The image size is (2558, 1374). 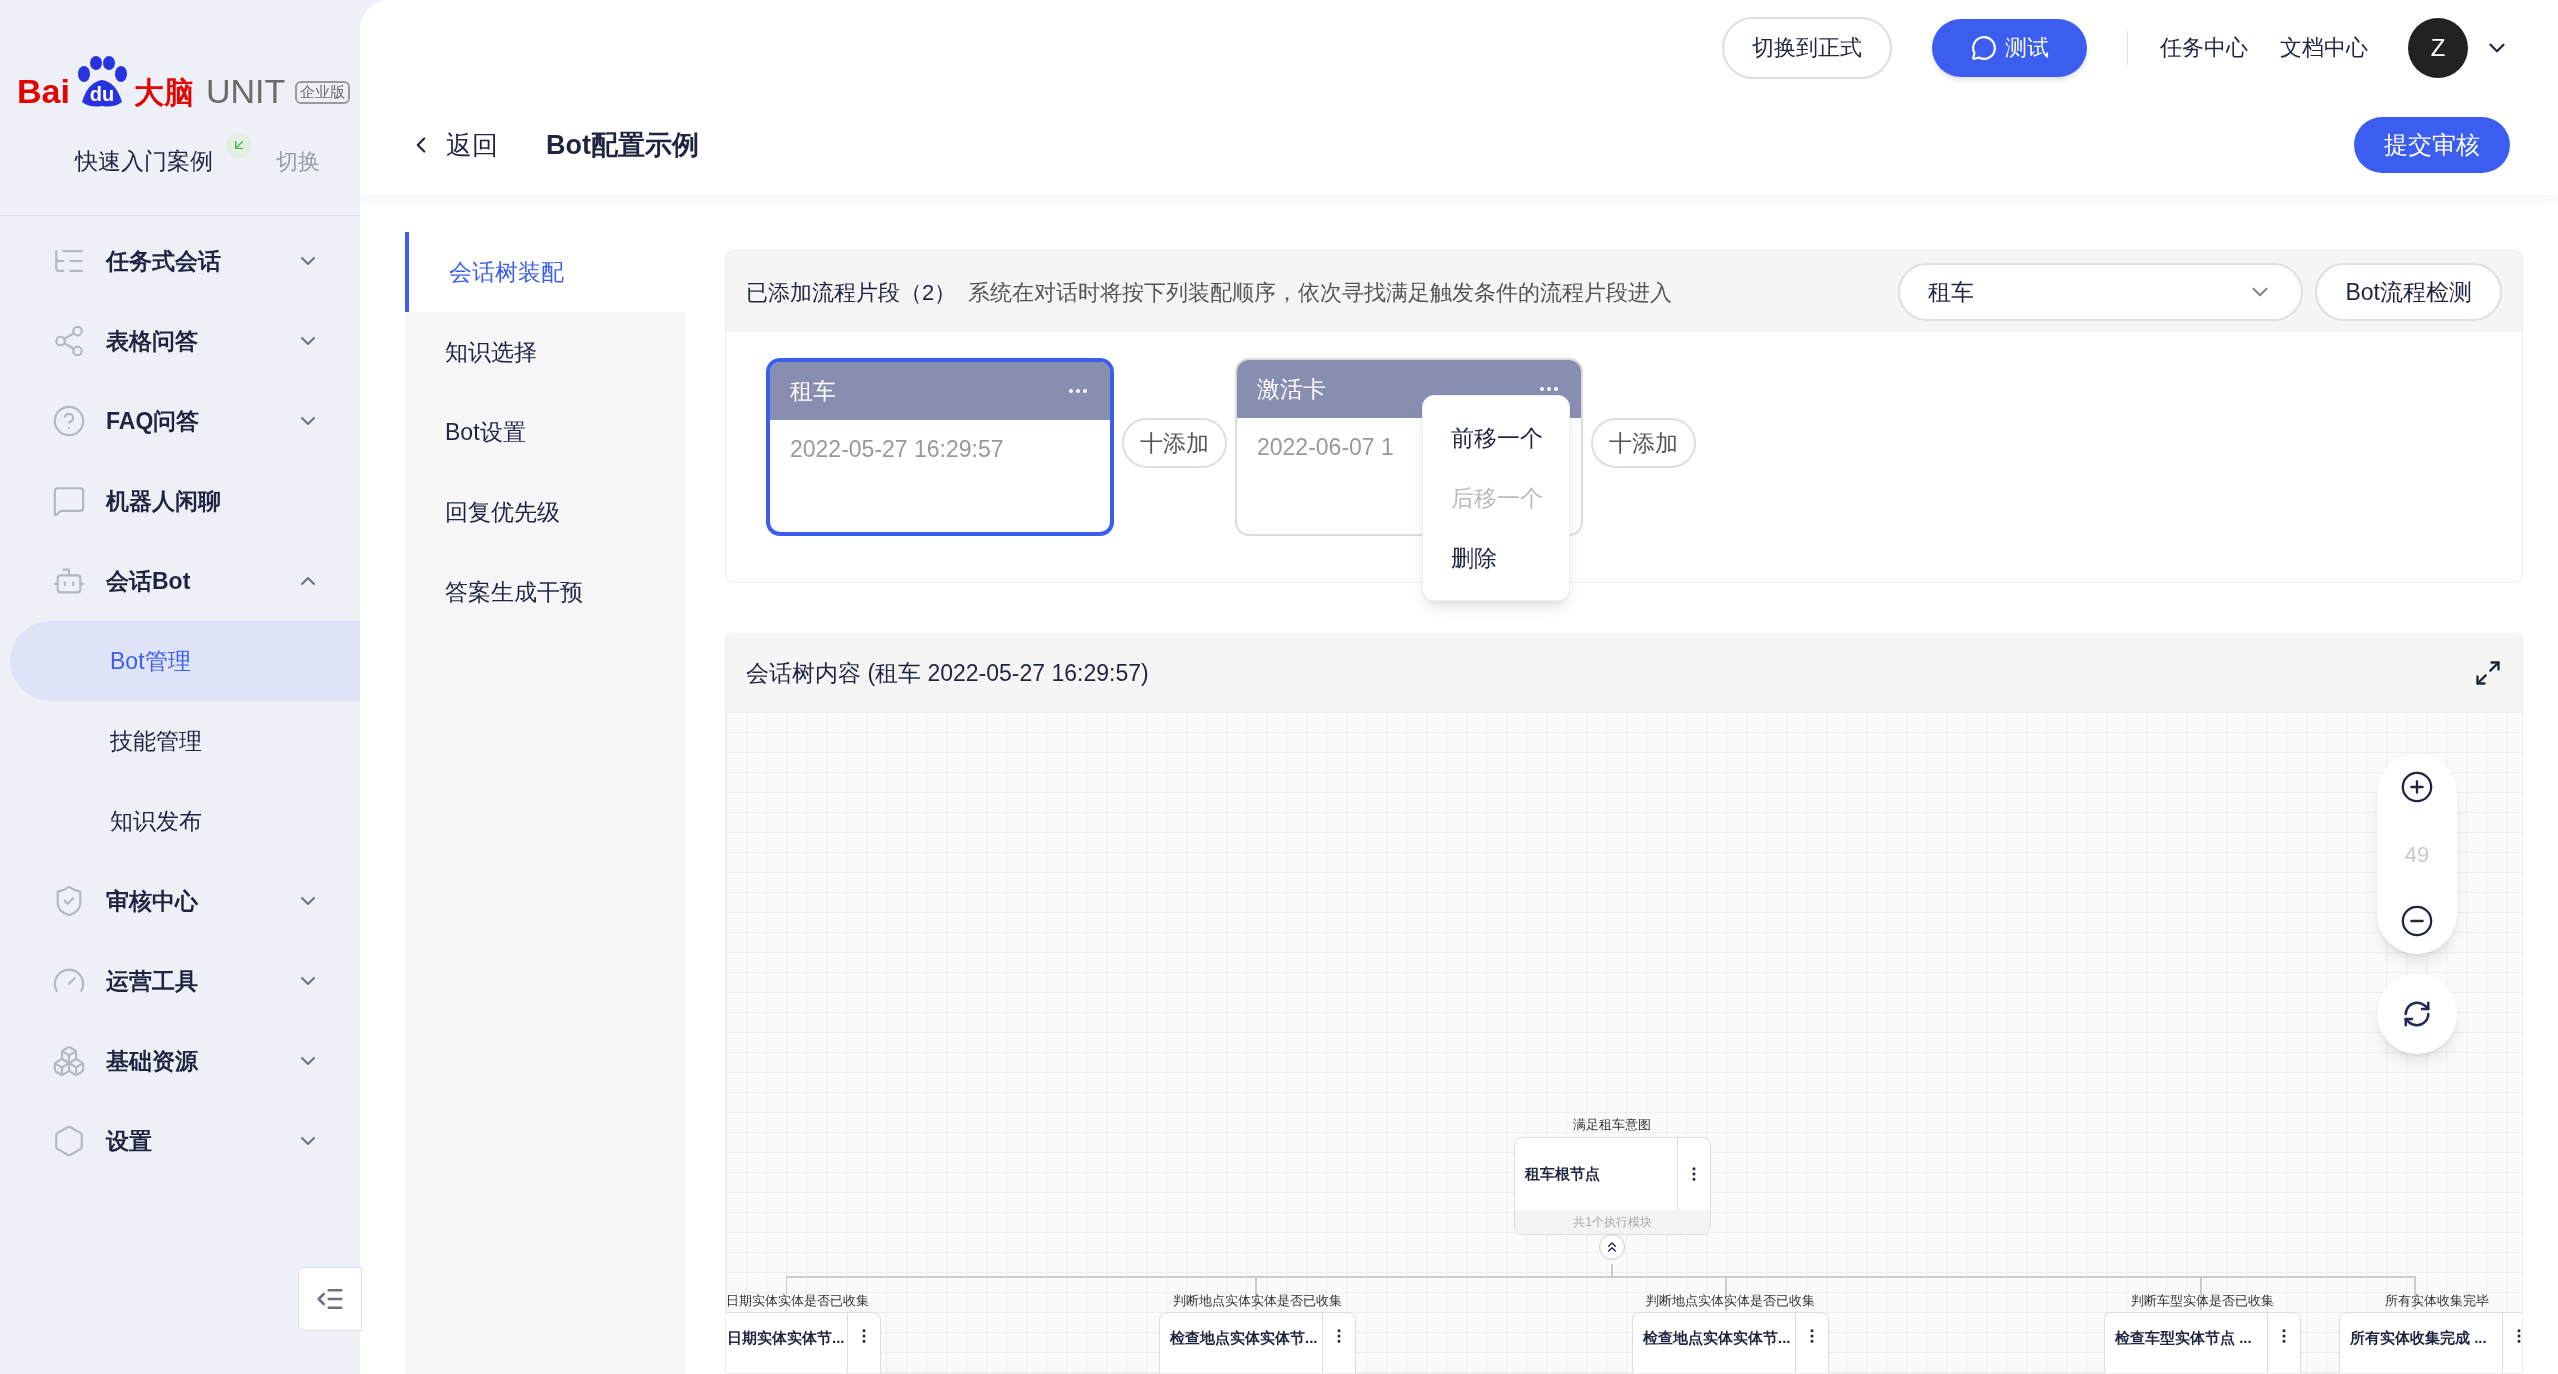 I want to click on node-footer: 共1个执行模块, so click(x=1612, y=1222).